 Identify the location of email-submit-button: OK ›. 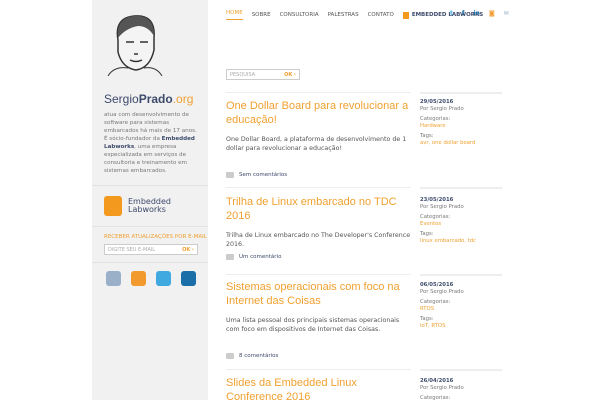
(188, 250).